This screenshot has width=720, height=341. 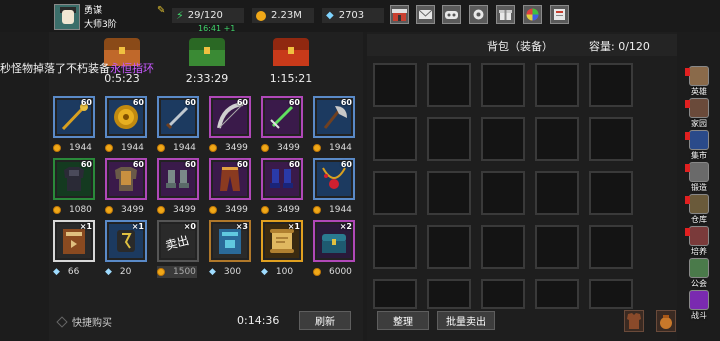 I want to click on shop-item: ×0 卖出, so click(x=178, y=241).